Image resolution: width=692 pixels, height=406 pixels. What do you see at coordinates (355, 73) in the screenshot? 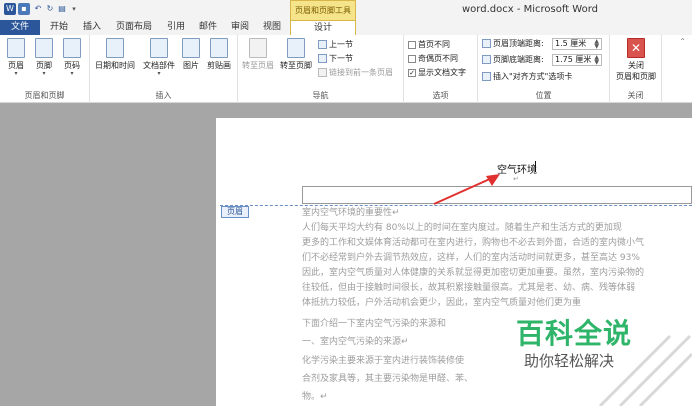
I see `link-to-previous-button: 链接到前一条页眉` at bounding box center [355, 73].